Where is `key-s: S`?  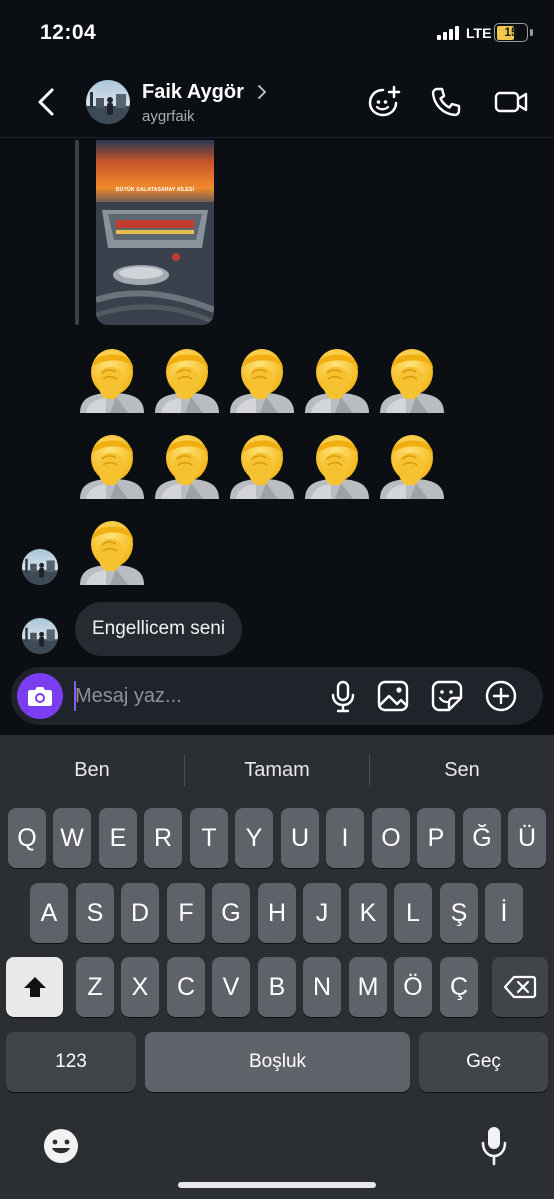 key-s: S is located at coordinates (95, 913).